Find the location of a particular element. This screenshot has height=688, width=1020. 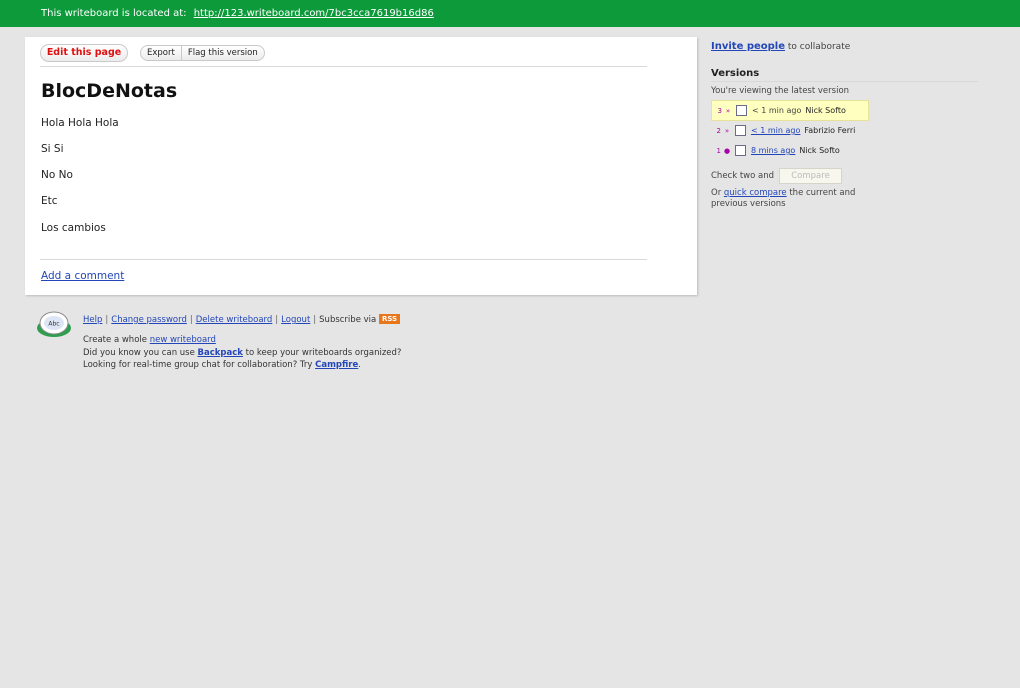

version-time: < 1 min ago is located at coordinates (777, 110).